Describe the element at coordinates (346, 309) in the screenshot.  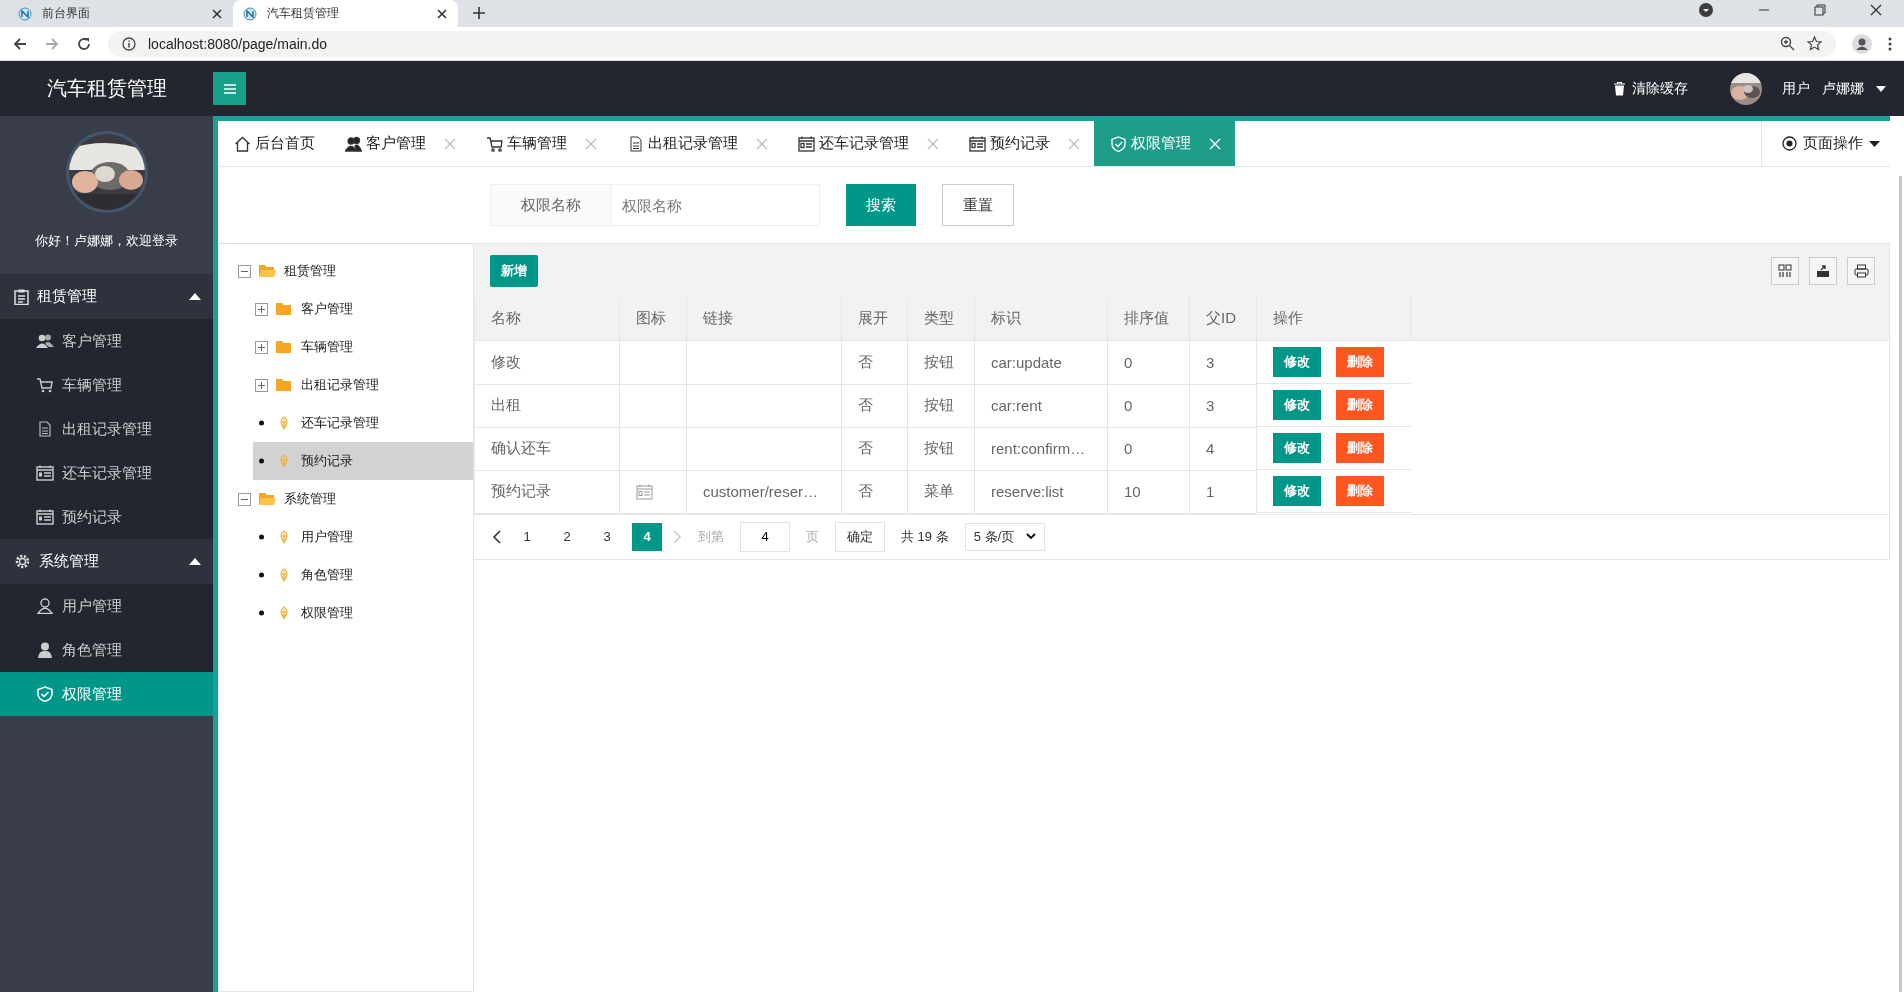
I see `tree-node: 客户管理` at that location.